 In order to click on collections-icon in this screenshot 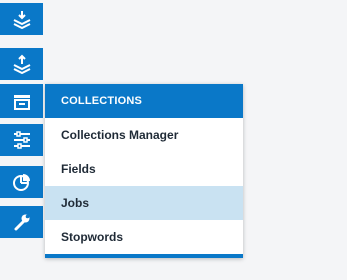, I will do `click(22, 101)`.